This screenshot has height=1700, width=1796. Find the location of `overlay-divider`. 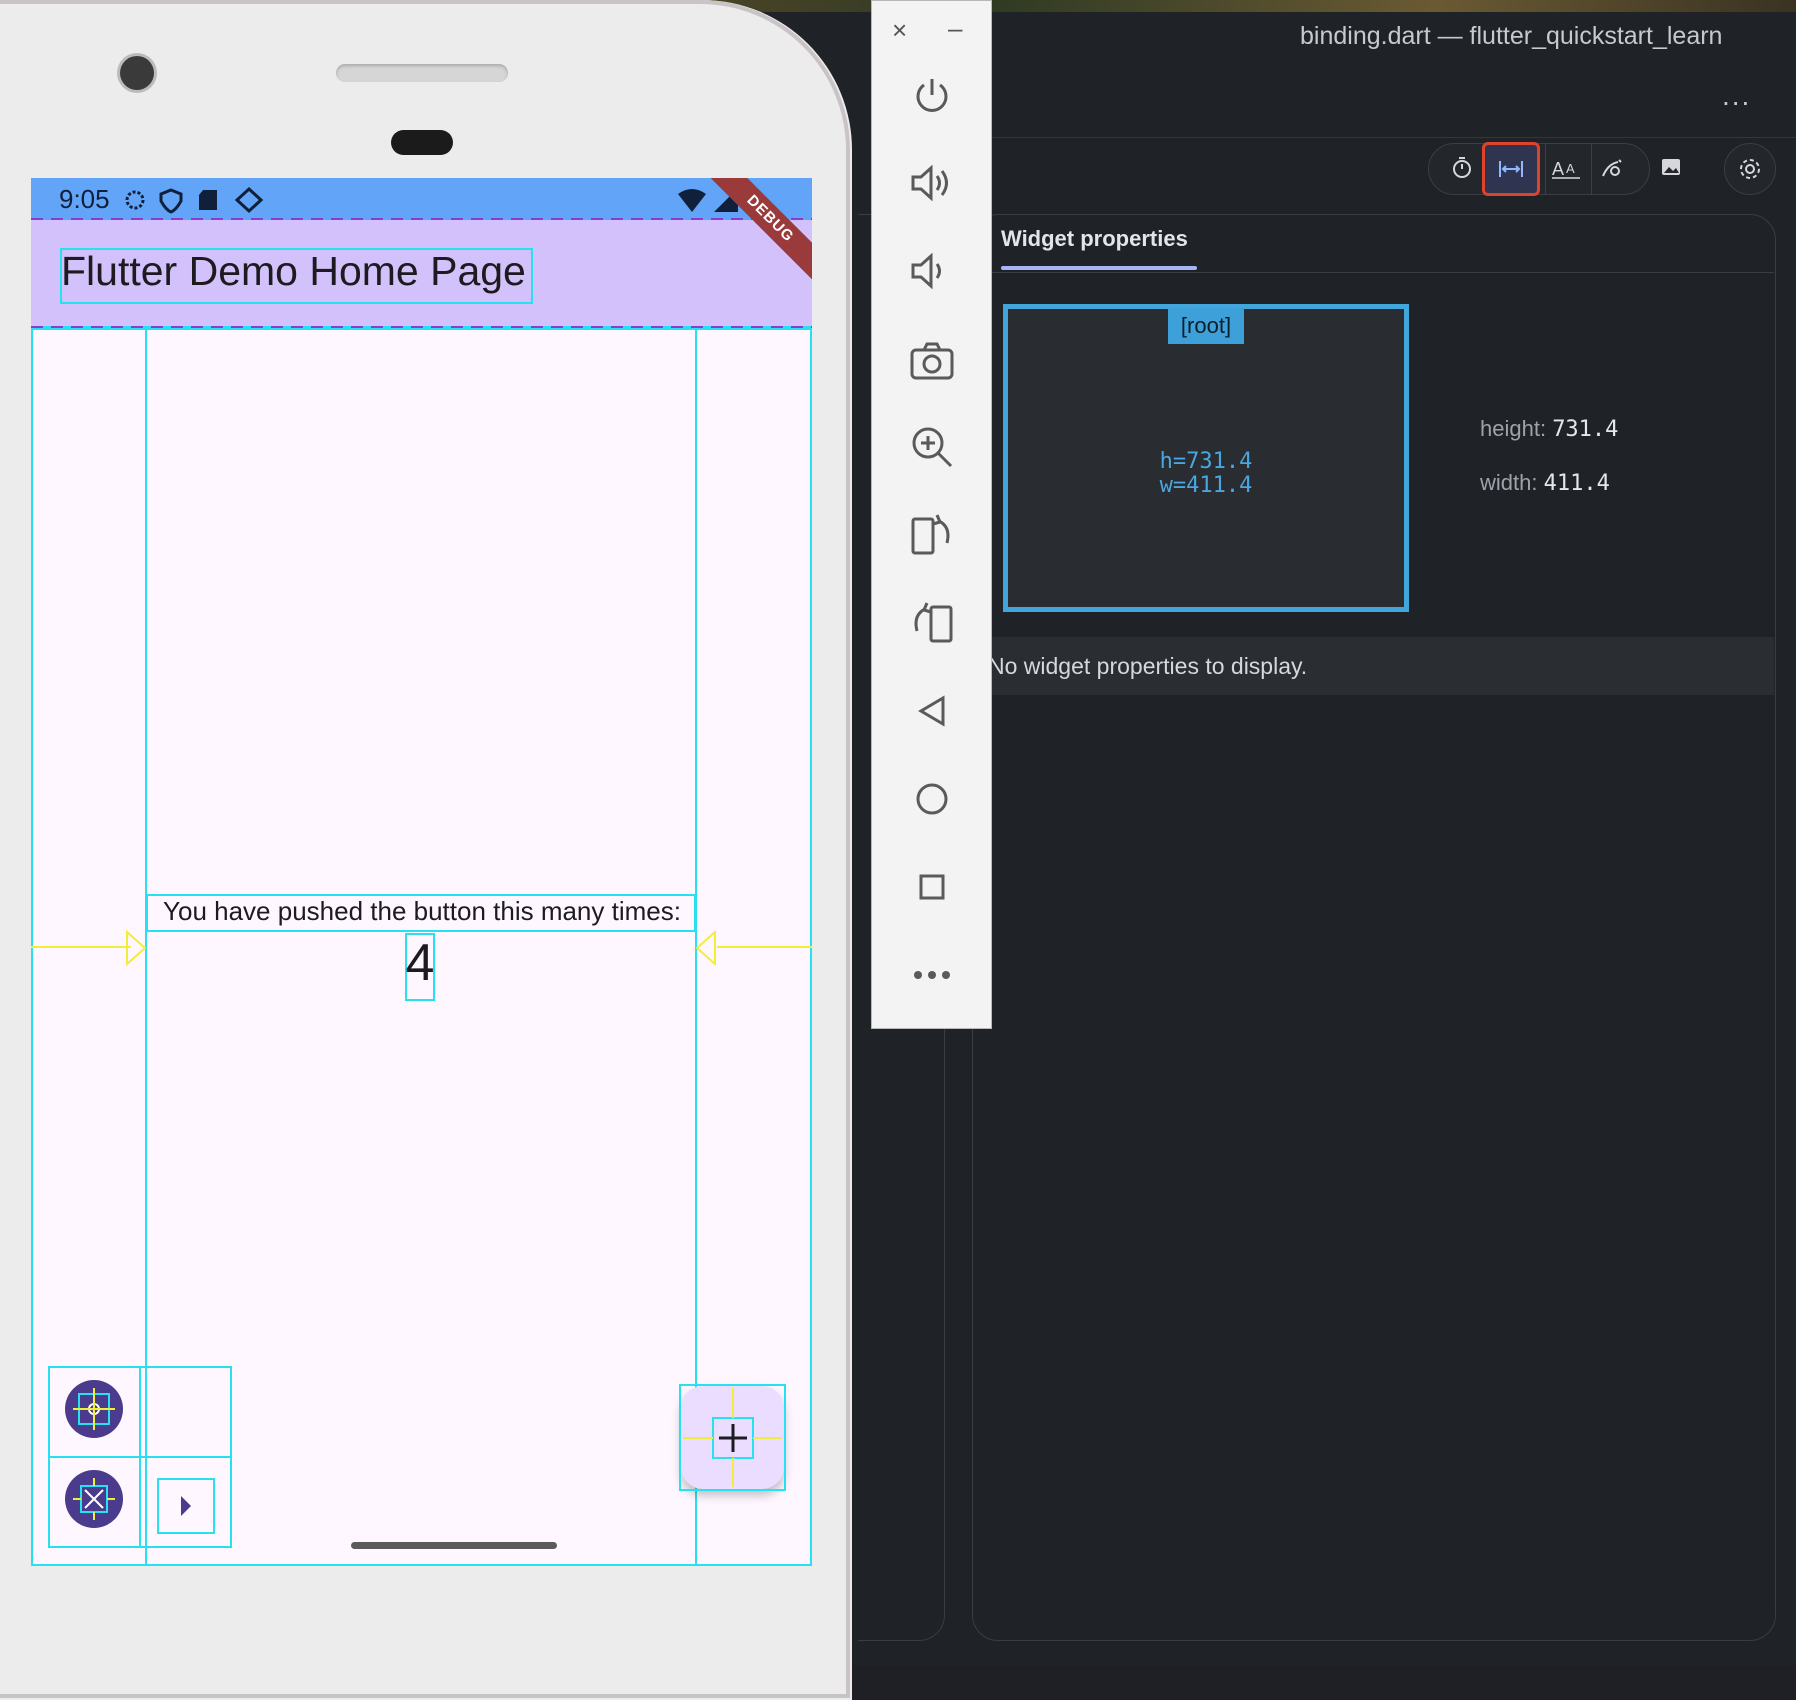

overlay-divider is located at coordinates (140, 1457).